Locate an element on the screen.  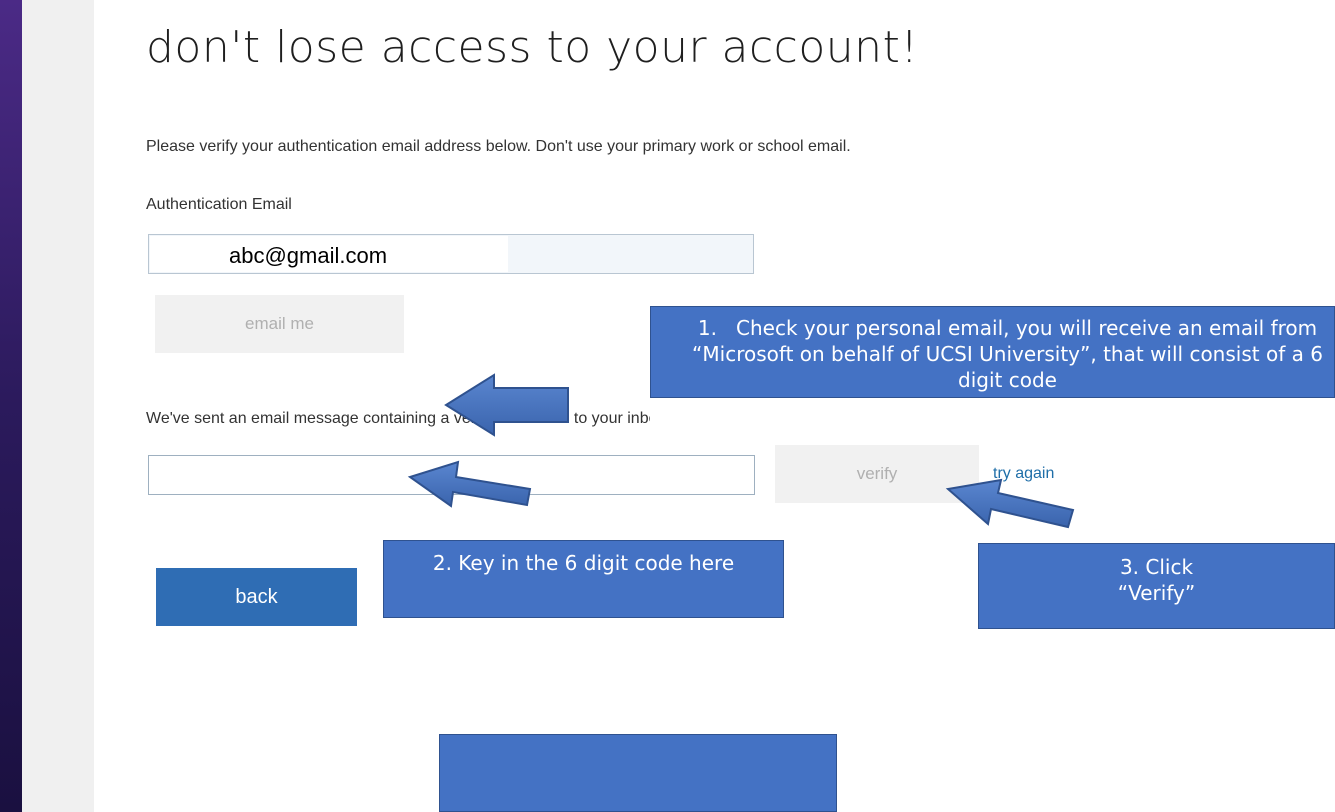
arrow-to-code-input-icon is located at coordinates (469, 484).